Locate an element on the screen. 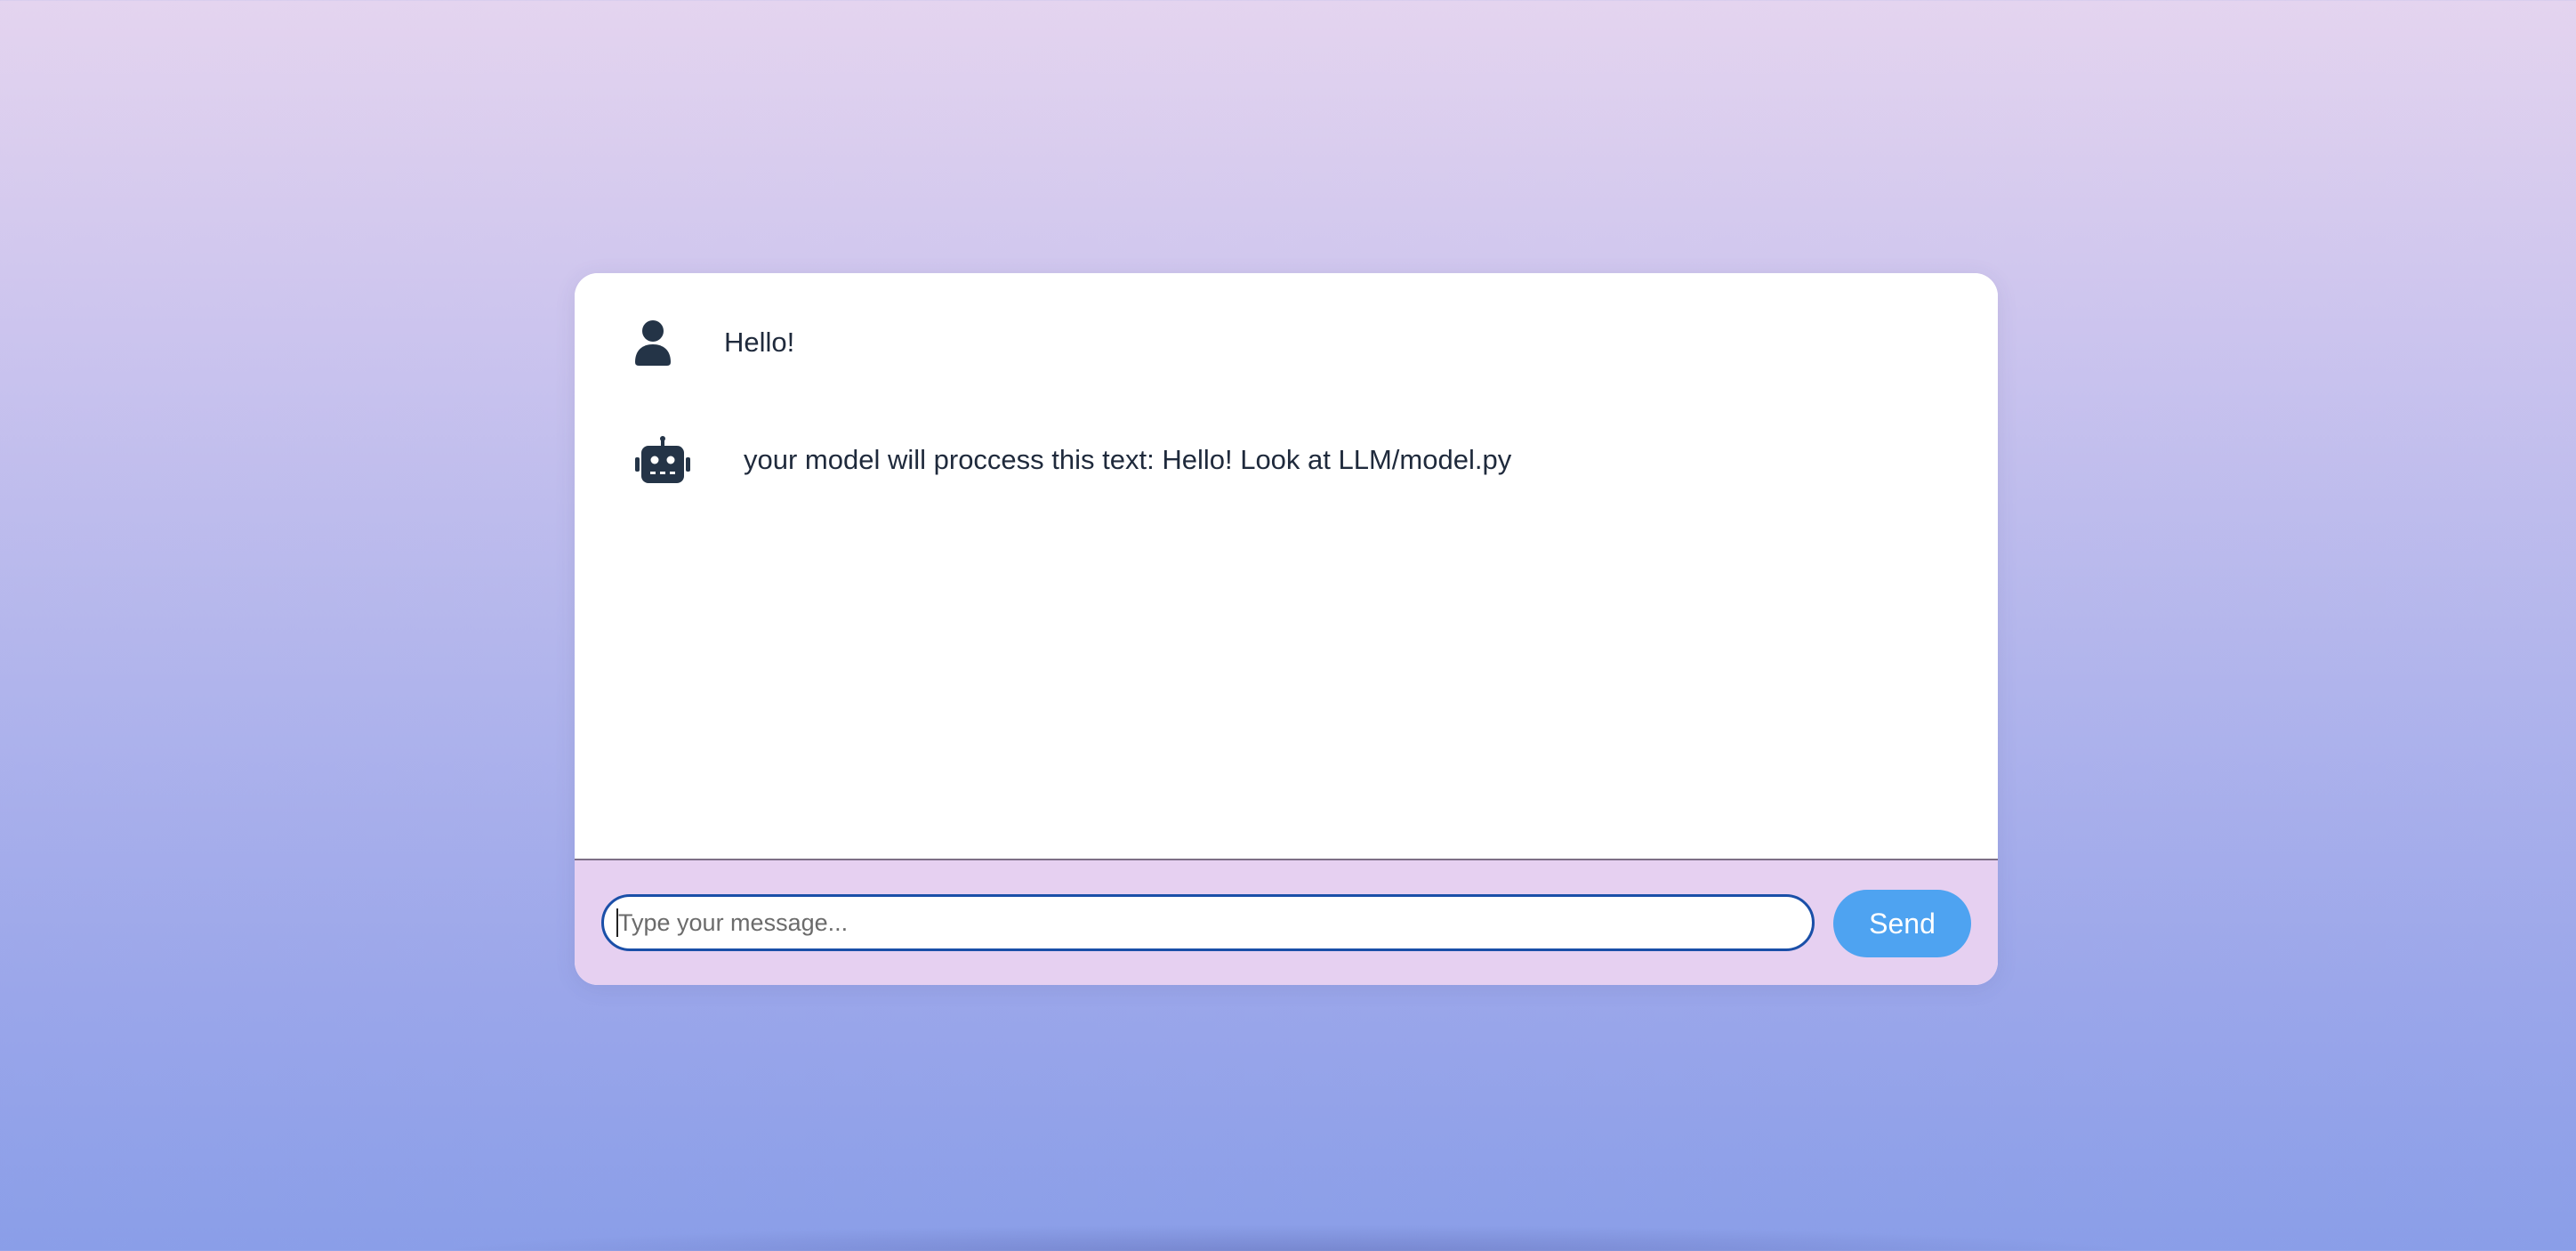 The width and height of the screenshot is (2576, 1251). composer: Send is located at coordinates (1286, 922).